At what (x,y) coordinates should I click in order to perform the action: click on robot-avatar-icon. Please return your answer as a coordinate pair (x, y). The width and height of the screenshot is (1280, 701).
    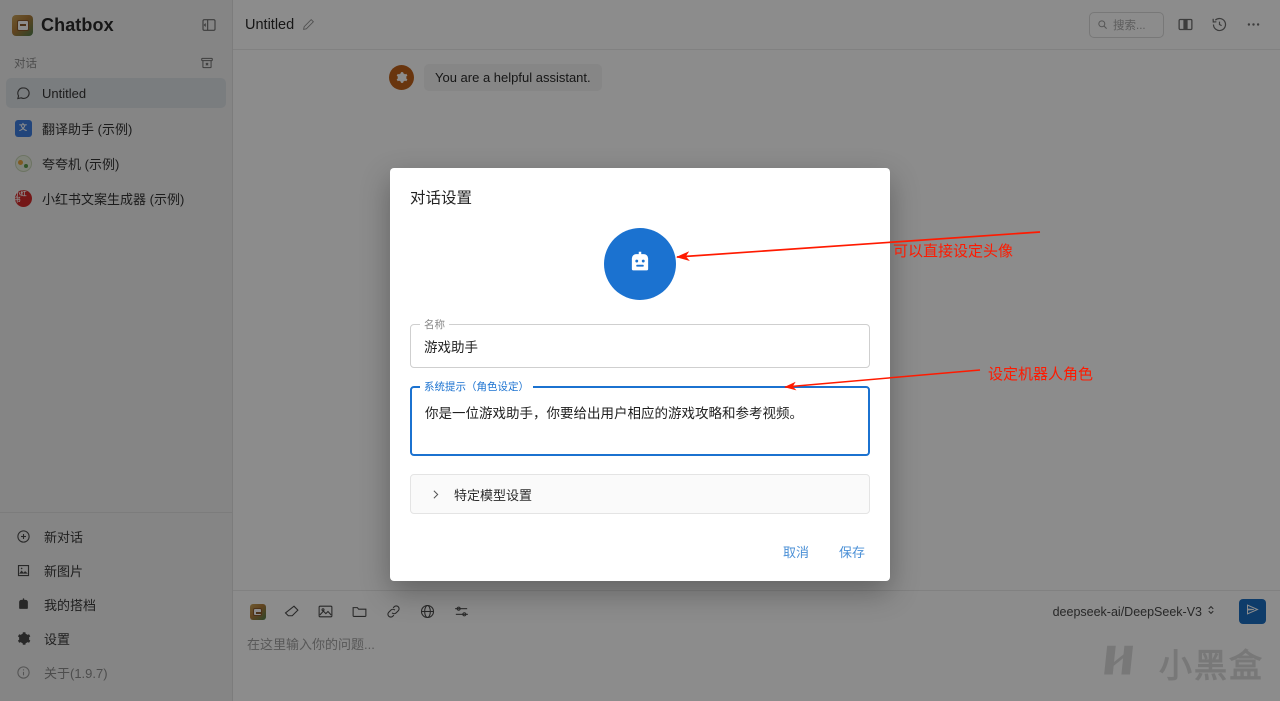
    Looking at the image, I should click on (640, 264).